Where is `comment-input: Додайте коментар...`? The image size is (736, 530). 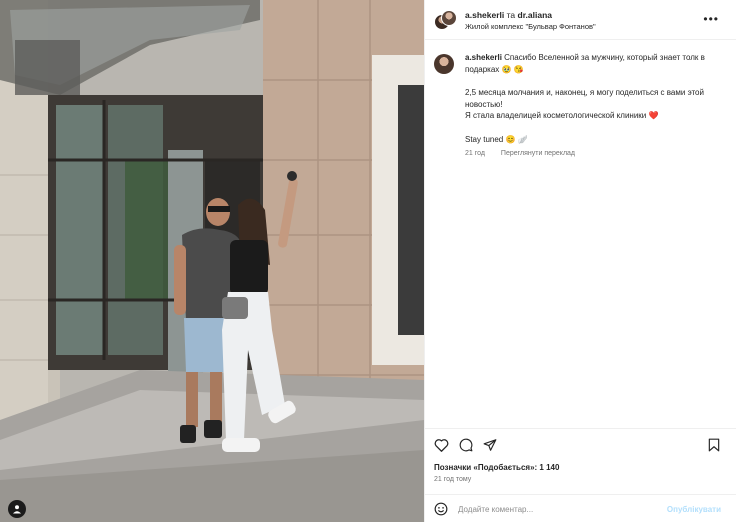
comment-input: Додайте коментар... is located at coordinates (495, 509).